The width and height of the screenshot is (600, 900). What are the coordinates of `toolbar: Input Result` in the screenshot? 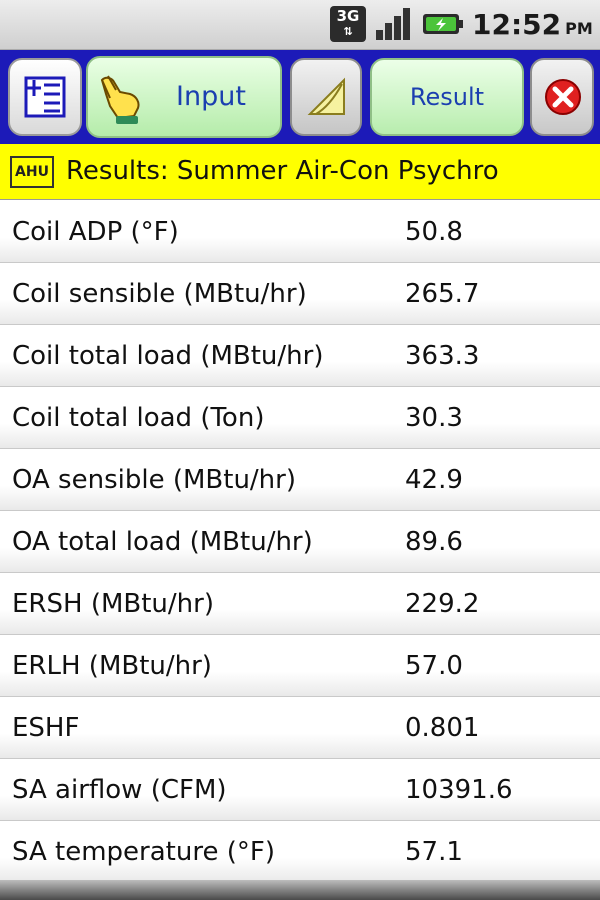 It's located at (300, 97).